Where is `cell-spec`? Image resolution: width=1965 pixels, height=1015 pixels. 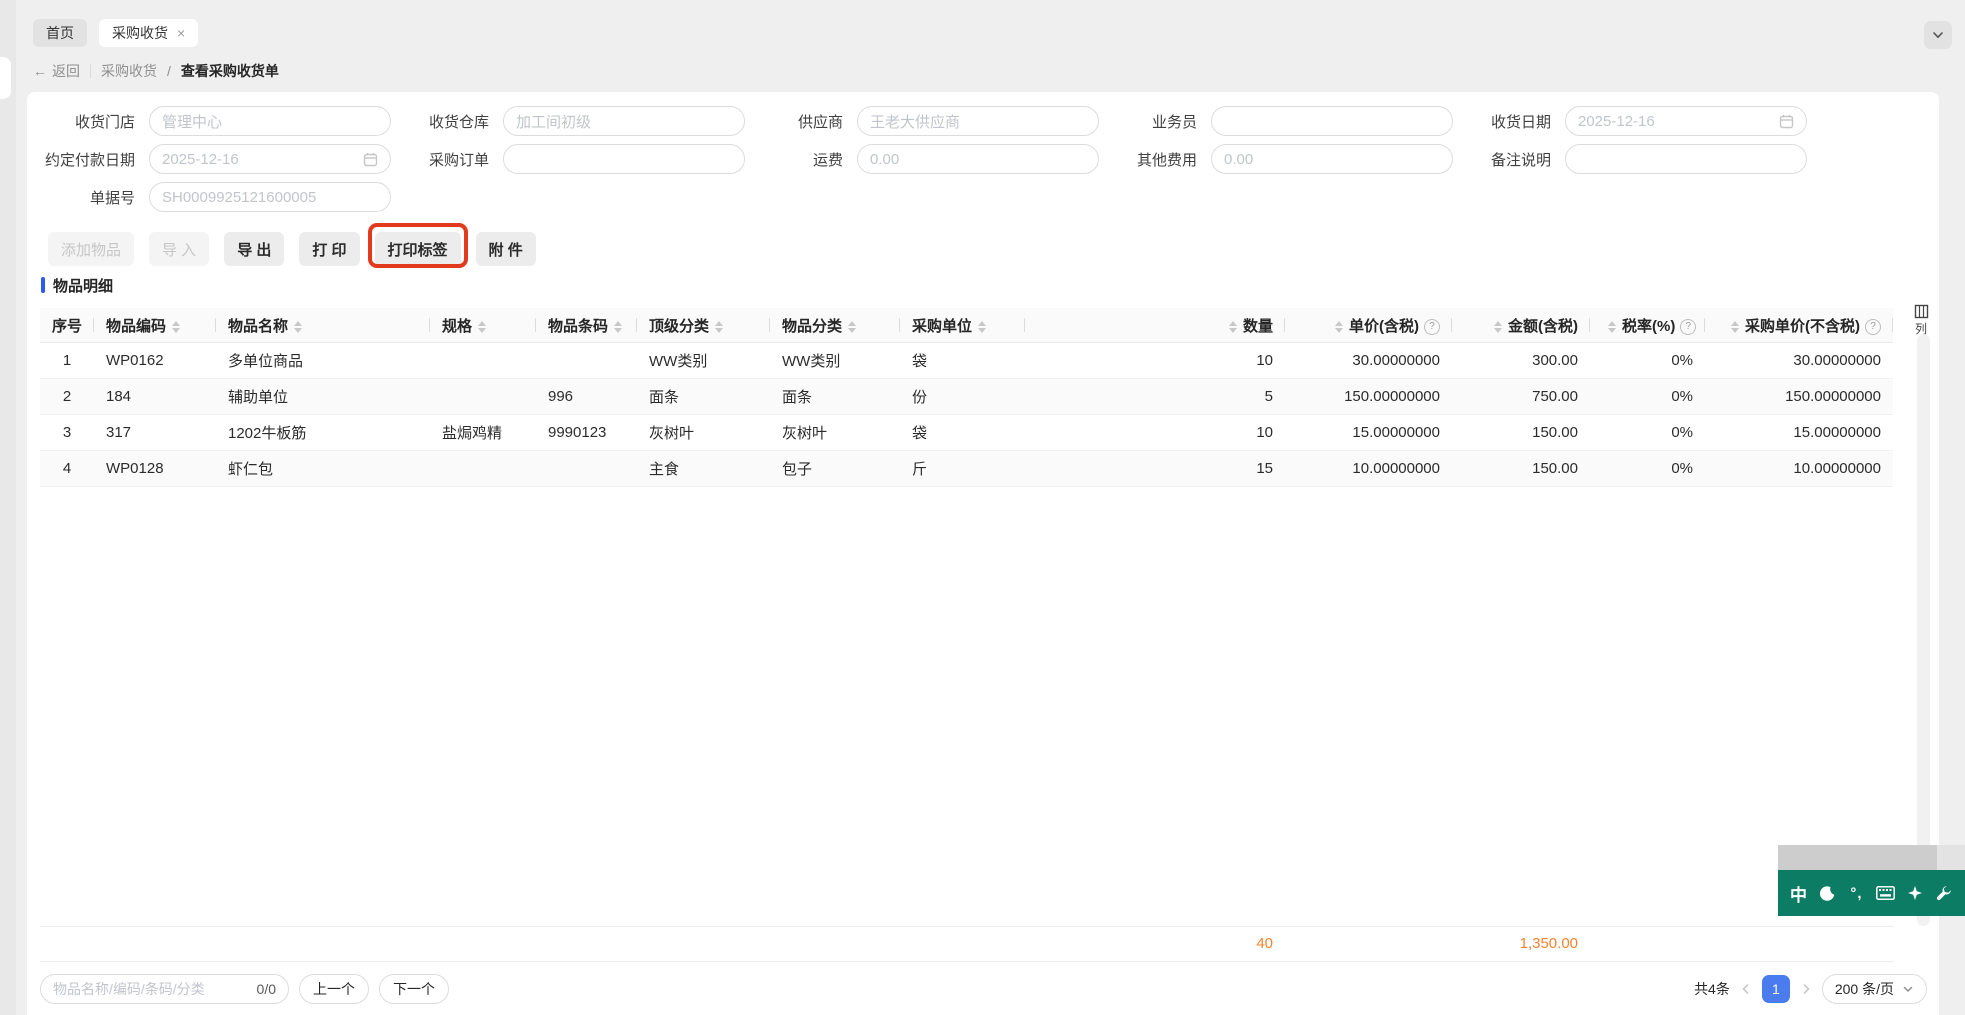 cell-spec is located at coordinates (483, 468).